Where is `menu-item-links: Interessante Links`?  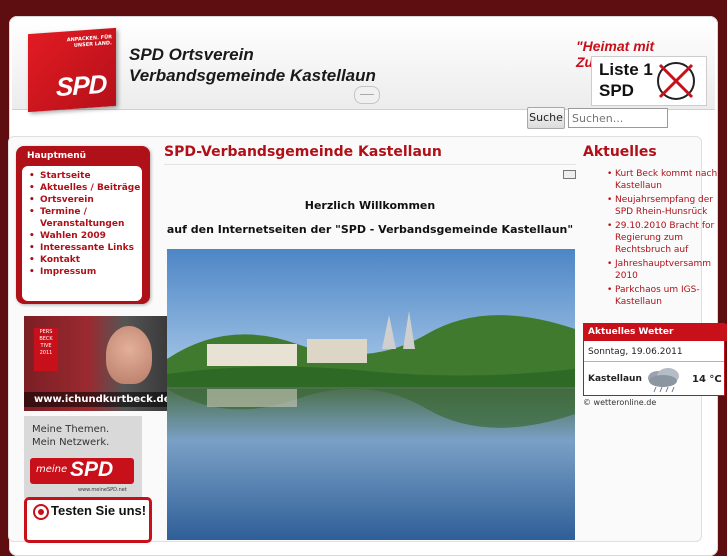 menu-item-links: Interessante Links is located at coordinates (82, 248).